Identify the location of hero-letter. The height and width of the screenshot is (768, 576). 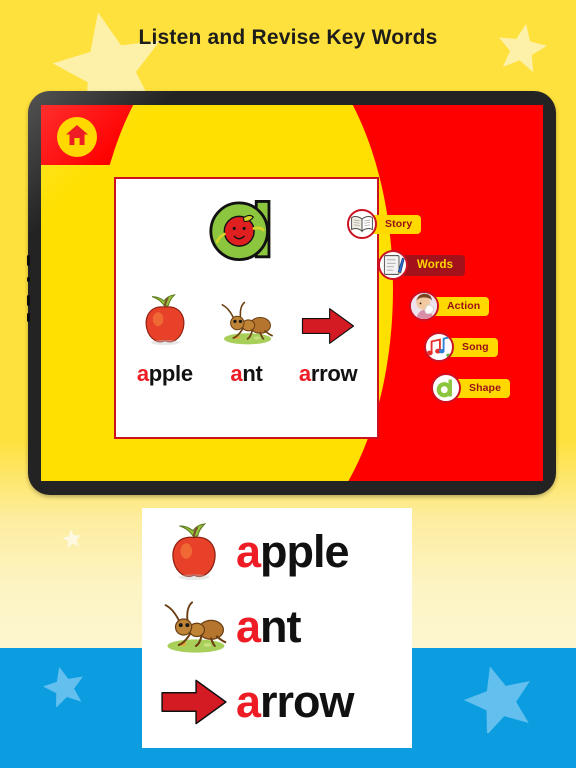
(246, 227).